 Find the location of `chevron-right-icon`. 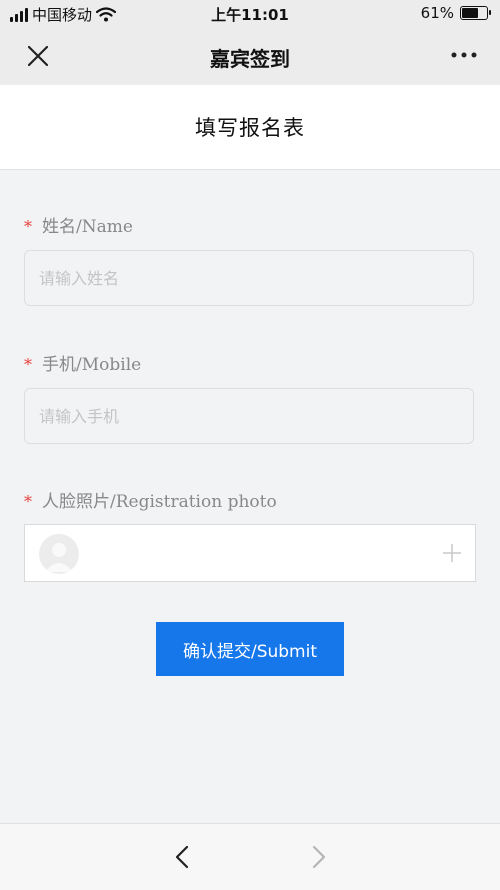

chevron-right-icon is located at coordinates (319, 857).